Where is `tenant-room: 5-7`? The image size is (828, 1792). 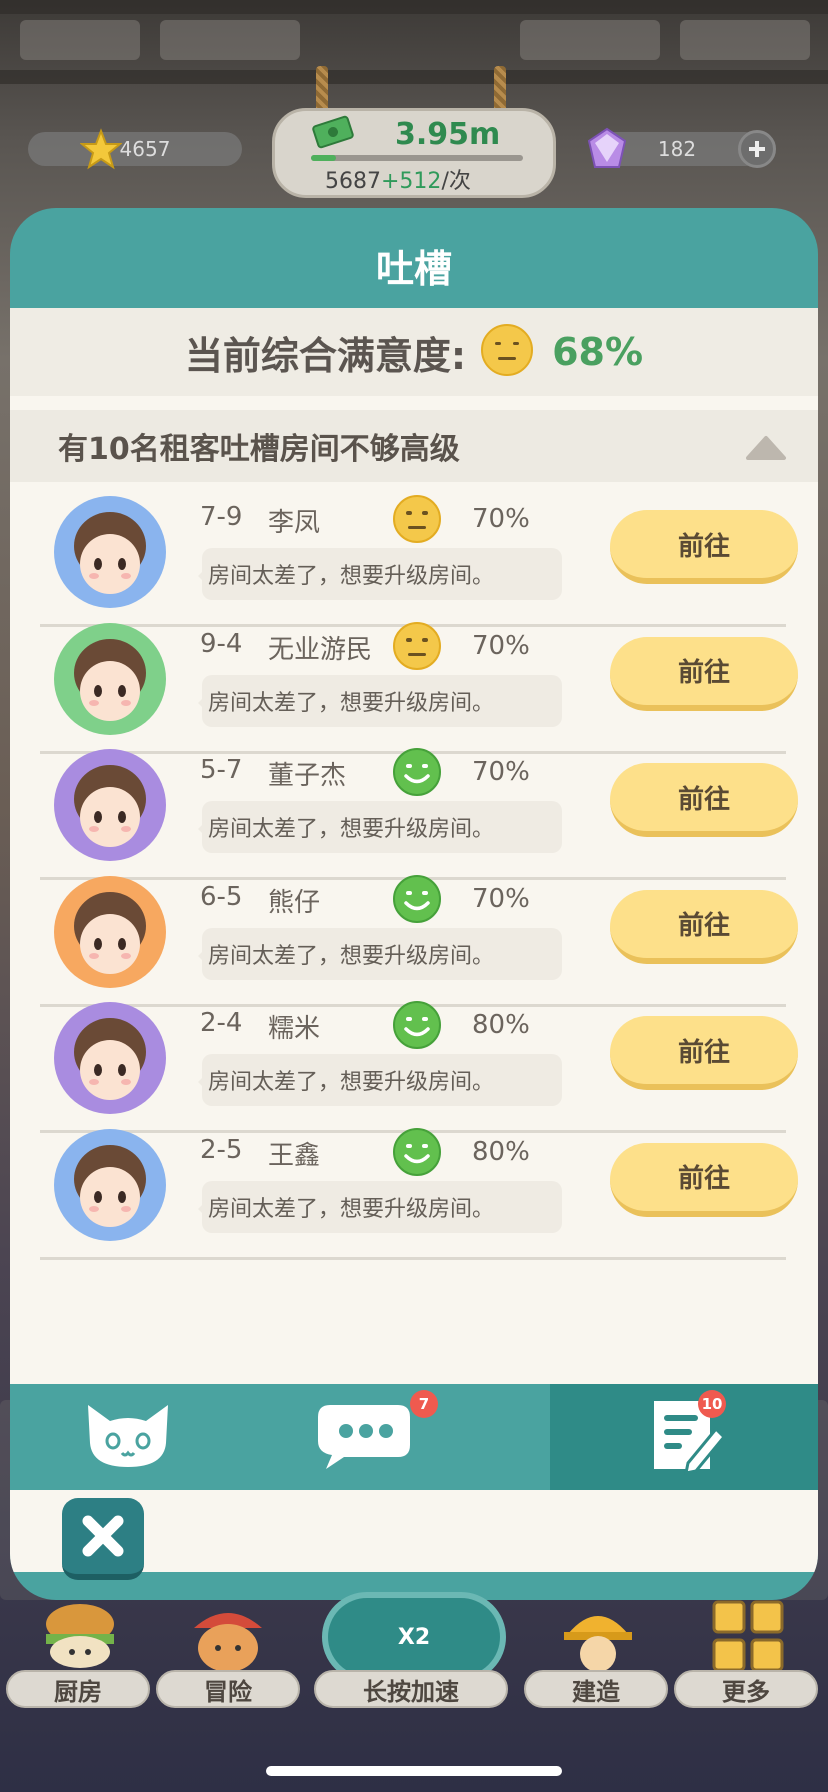 tenant-room: 5-7 is located at coordinates (221, 770).